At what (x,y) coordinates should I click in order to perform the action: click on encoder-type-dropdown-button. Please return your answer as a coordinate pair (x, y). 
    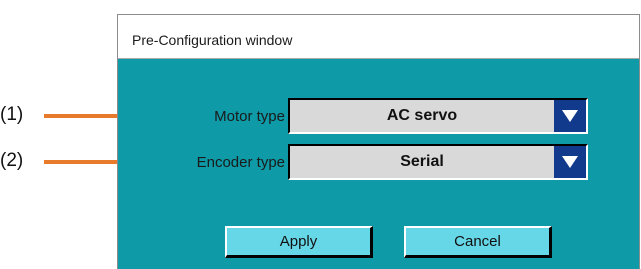
    Looking at the image, I should click on (570, 162).